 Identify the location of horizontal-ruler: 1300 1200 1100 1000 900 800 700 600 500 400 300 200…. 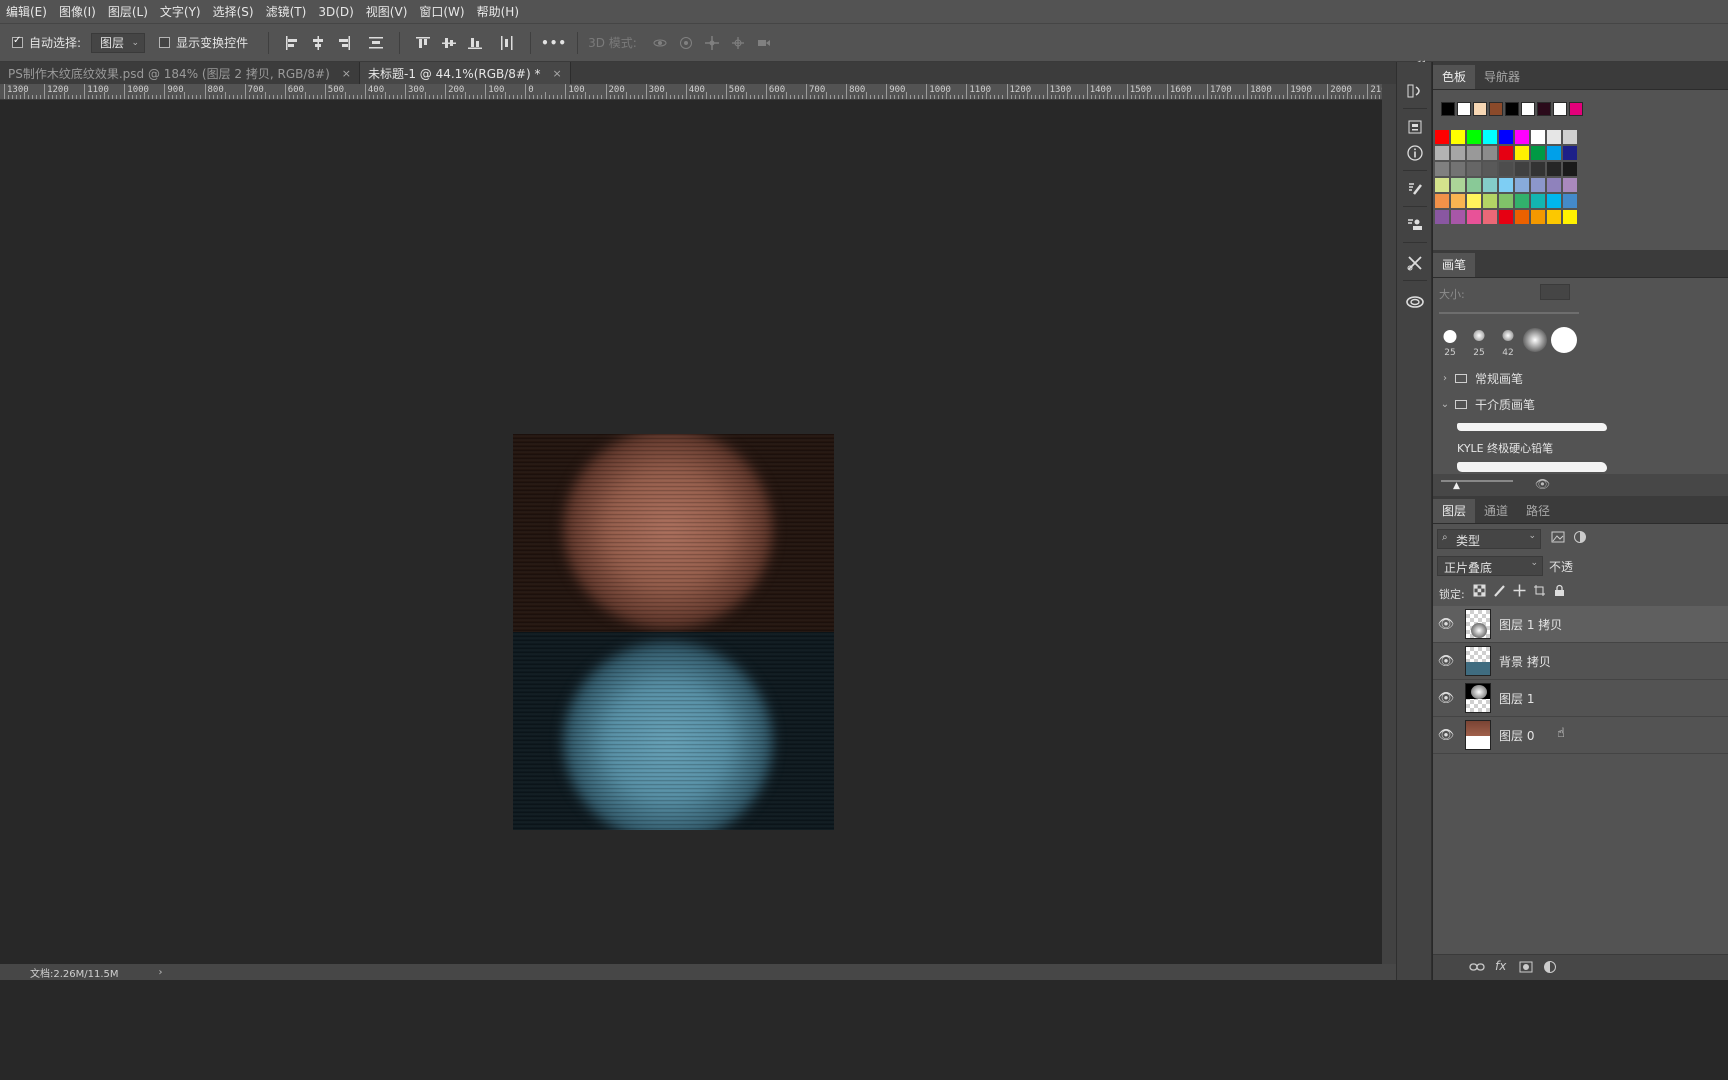
(691, 92).